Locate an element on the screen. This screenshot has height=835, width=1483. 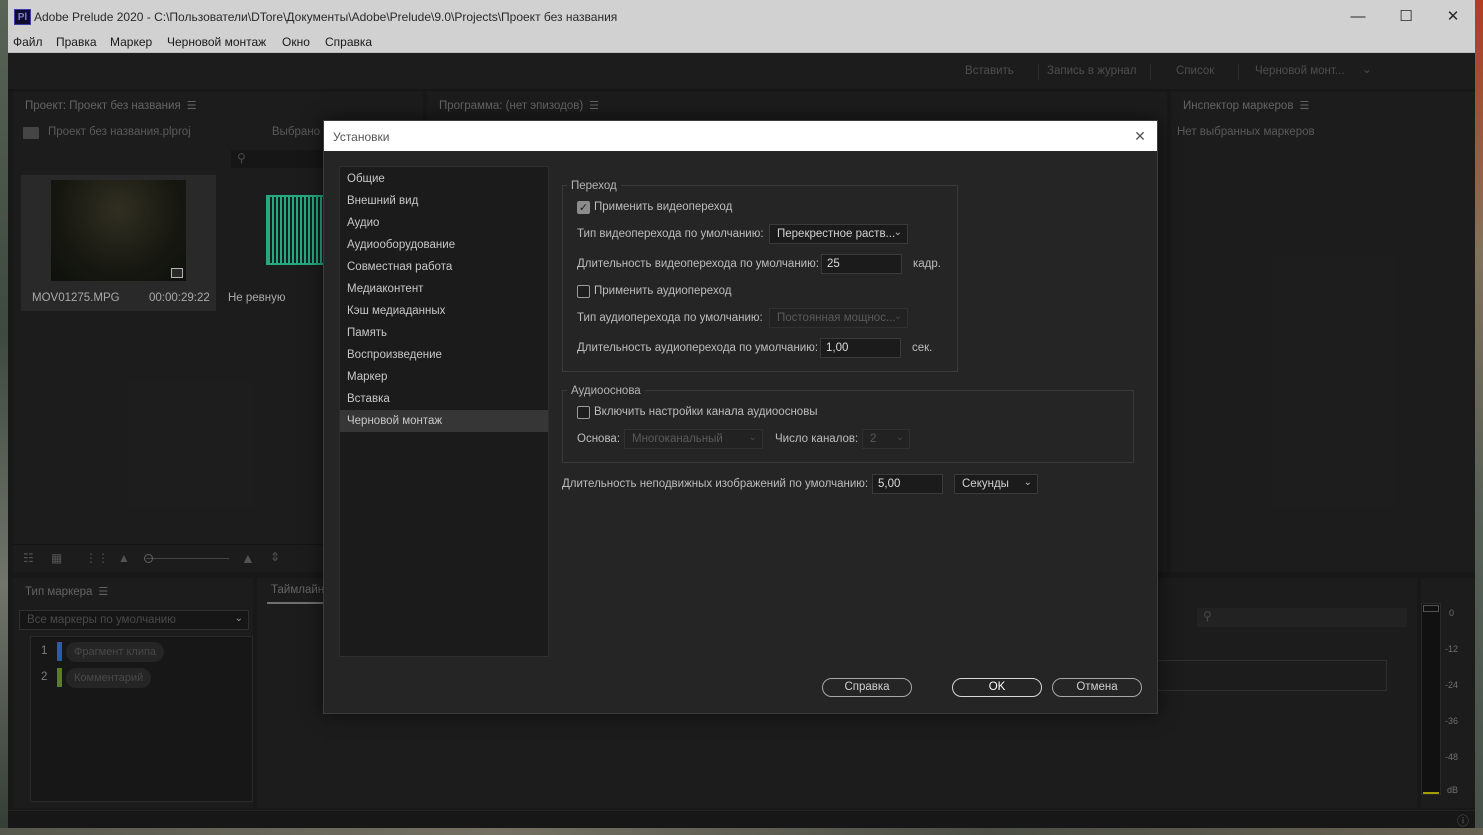
still-image-unit-select: Секунды ⌄ is located at coordinates (996, 484).